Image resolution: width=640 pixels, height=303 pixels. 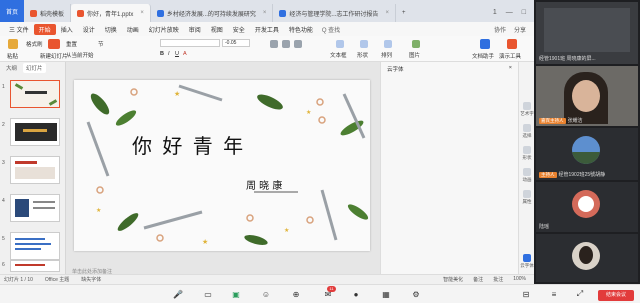 I want to click on menu-special: 特色功能, so click(x=301, y=29).